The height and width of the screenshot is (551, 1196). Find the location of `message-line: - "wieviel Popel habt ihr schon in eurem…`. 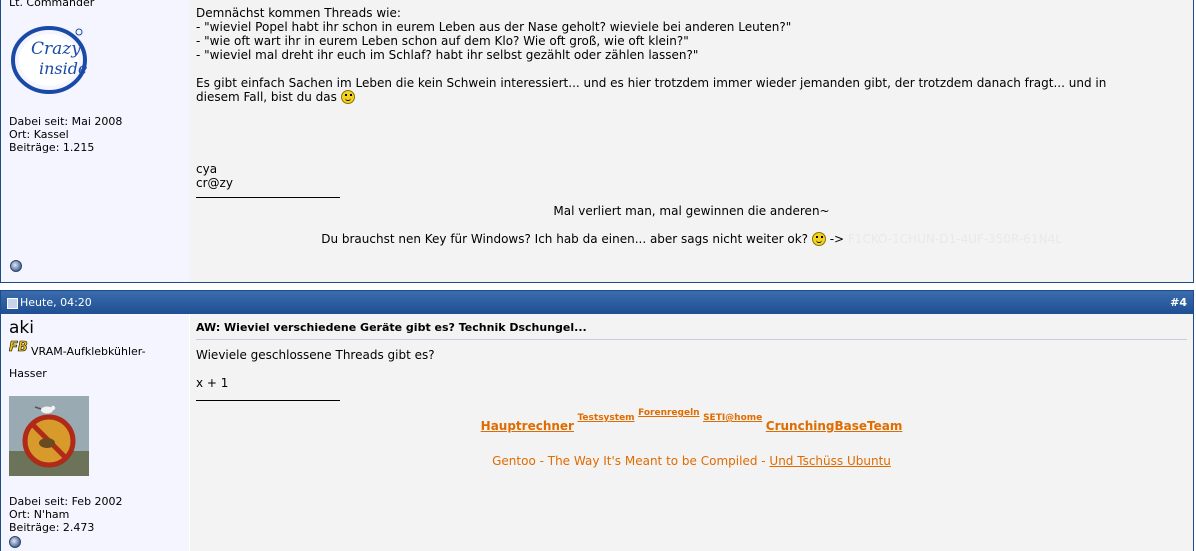

message-line: - "wieviel Popel habt ihr schon in eurem… is located at coordinates (494, 27).